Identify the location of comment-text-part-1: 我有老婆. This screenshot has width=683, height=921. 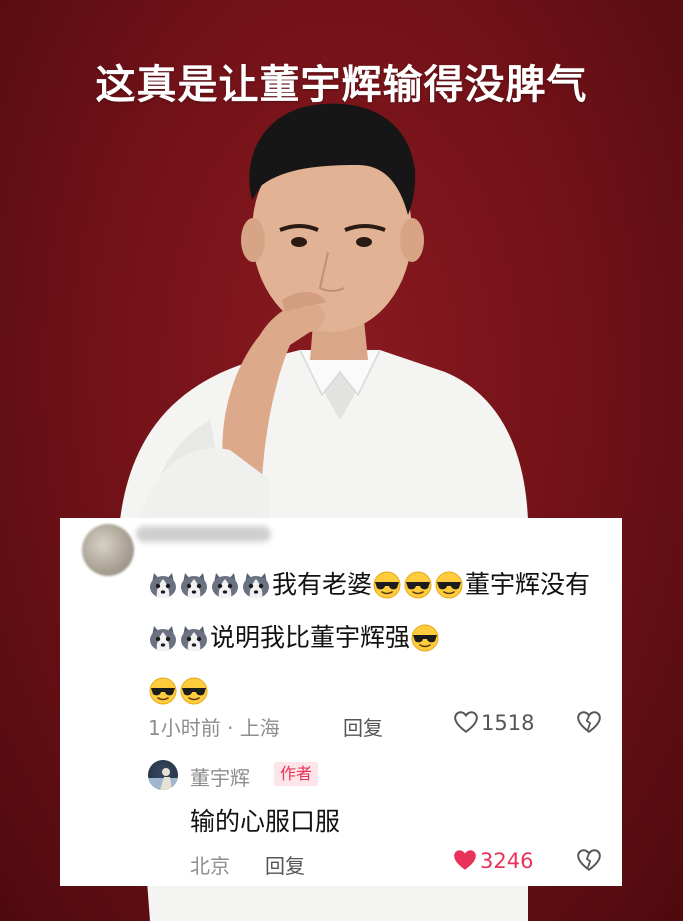
(322, 584).